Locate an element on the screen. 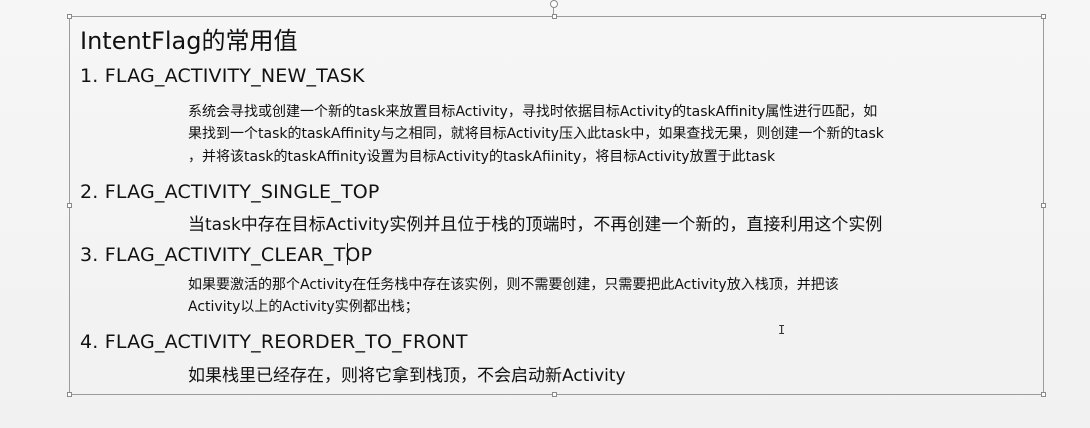 The width and height of the screenshot is (1090, 428). flag-heading-new-task: 1. FLAG_ACTIVITY_NEW_TASK is located at coordinates (222, 76).